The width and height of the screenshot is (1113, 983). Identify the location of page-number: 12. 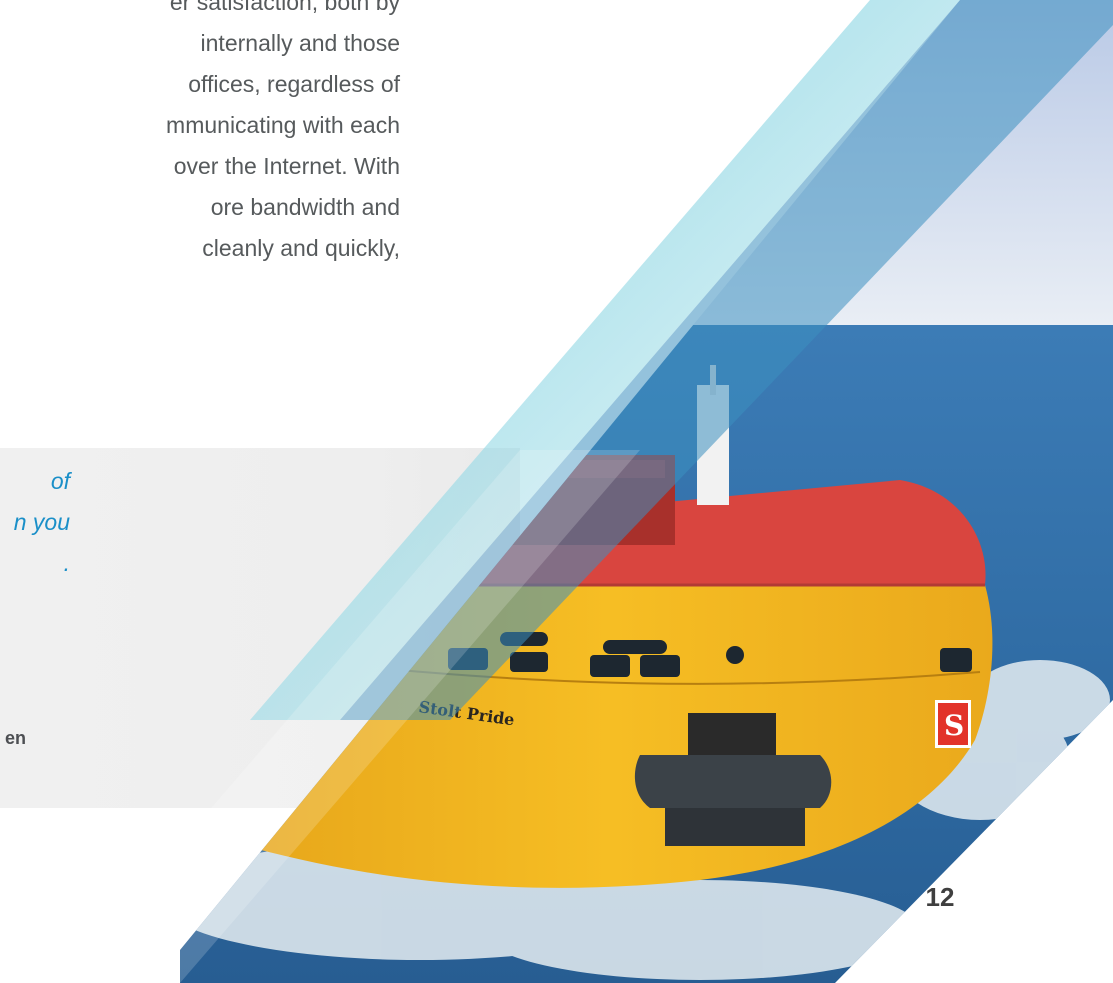
(940, 897).